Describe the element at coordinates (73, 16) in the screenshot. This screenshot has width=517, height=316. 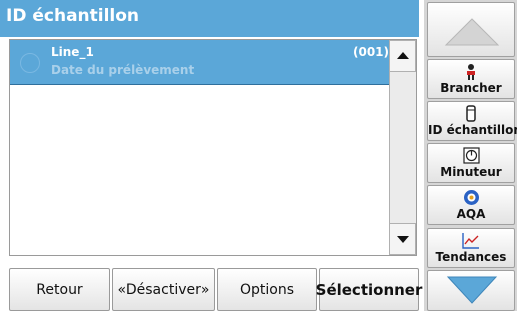
I see `page-title: ID échantillon` at that location.